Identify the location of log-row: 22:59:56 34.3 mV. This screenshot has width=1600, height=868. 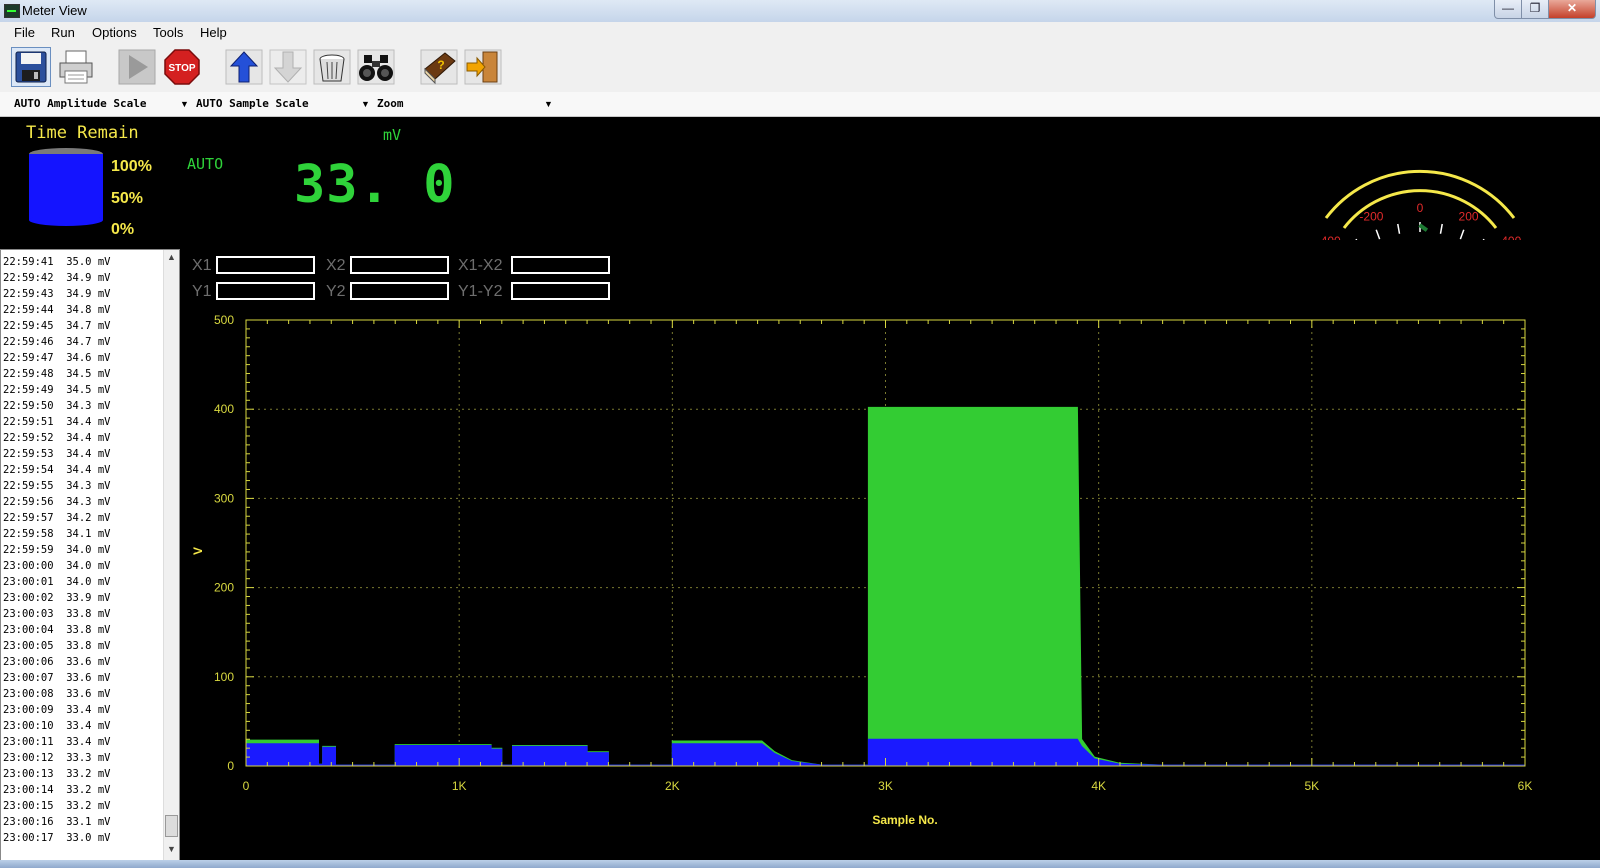
(82, 502).